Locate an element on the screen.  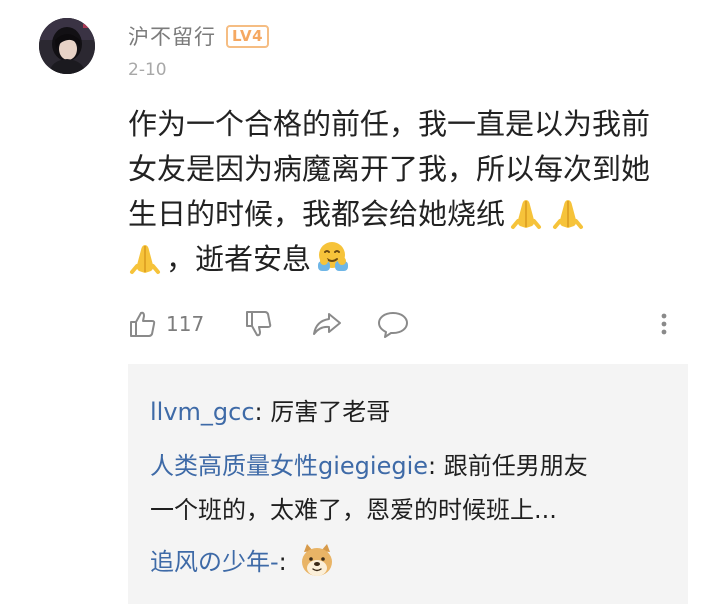
reply-author: 人类高质量女性giegiegie is located at coordinates (289, 466).